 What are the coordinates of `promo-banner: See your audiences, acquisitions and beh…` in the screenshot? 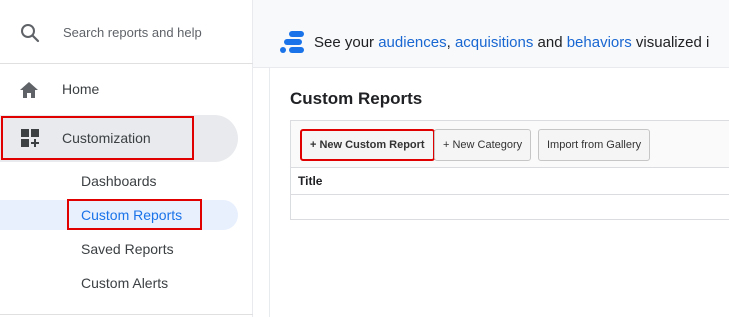 It's located at (491, 34).